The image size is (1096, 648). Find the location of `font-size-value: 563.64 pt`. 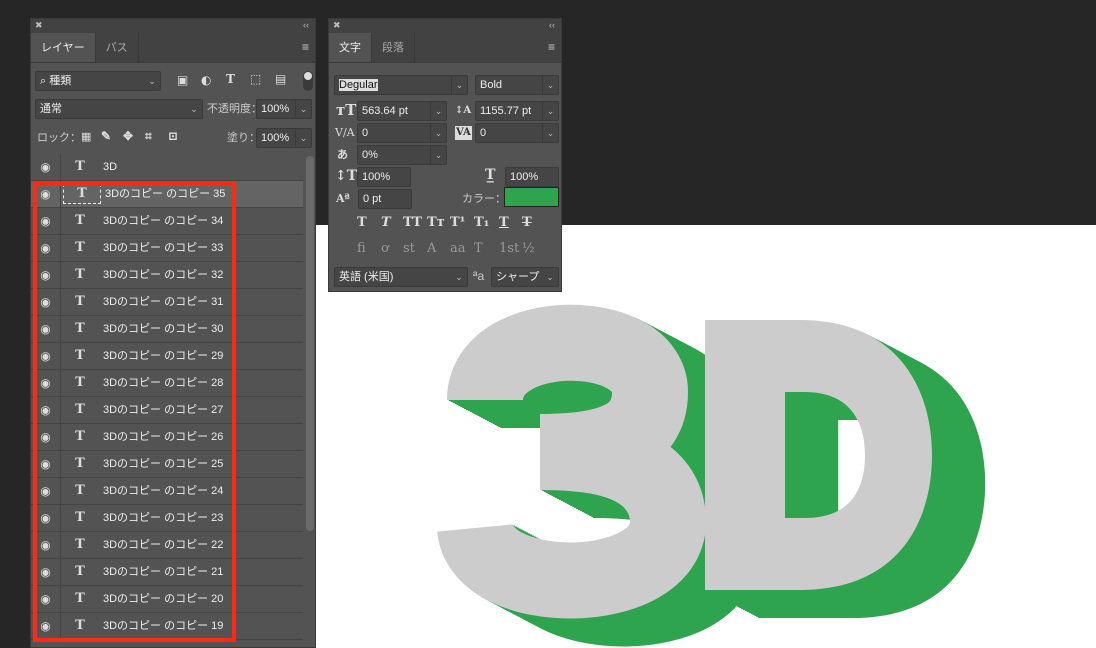

font-size-value: 563.64 pt is located at coordinates (385, 111).